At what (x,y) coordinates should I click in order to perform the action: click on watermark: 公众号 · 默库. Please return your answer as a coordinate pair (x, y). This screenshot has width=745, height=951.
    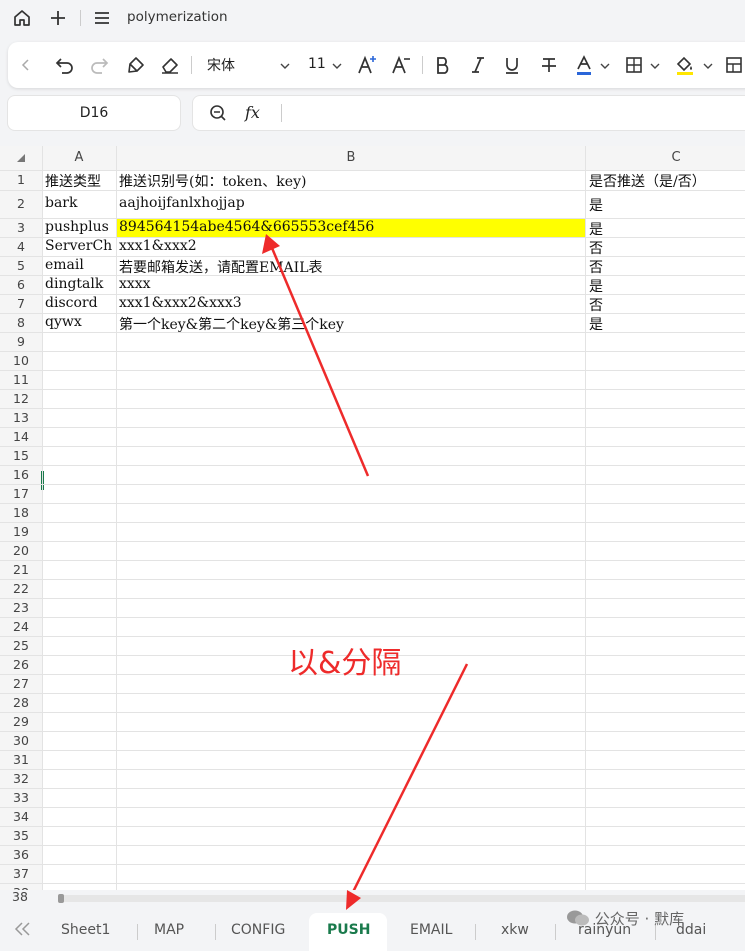
    Looking at the image, I should click on (625, 918).